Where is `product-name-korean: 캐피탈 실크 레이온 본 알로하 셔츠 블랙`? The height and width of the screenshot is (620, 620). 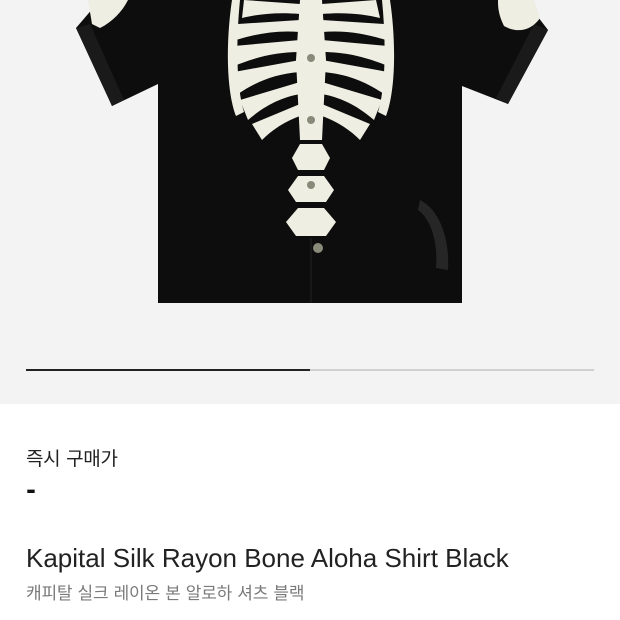 product-name-korean: 캐피탈 실크 레이온 본 알로하 셔츠 블랙 is located at coordinates (165, 594).